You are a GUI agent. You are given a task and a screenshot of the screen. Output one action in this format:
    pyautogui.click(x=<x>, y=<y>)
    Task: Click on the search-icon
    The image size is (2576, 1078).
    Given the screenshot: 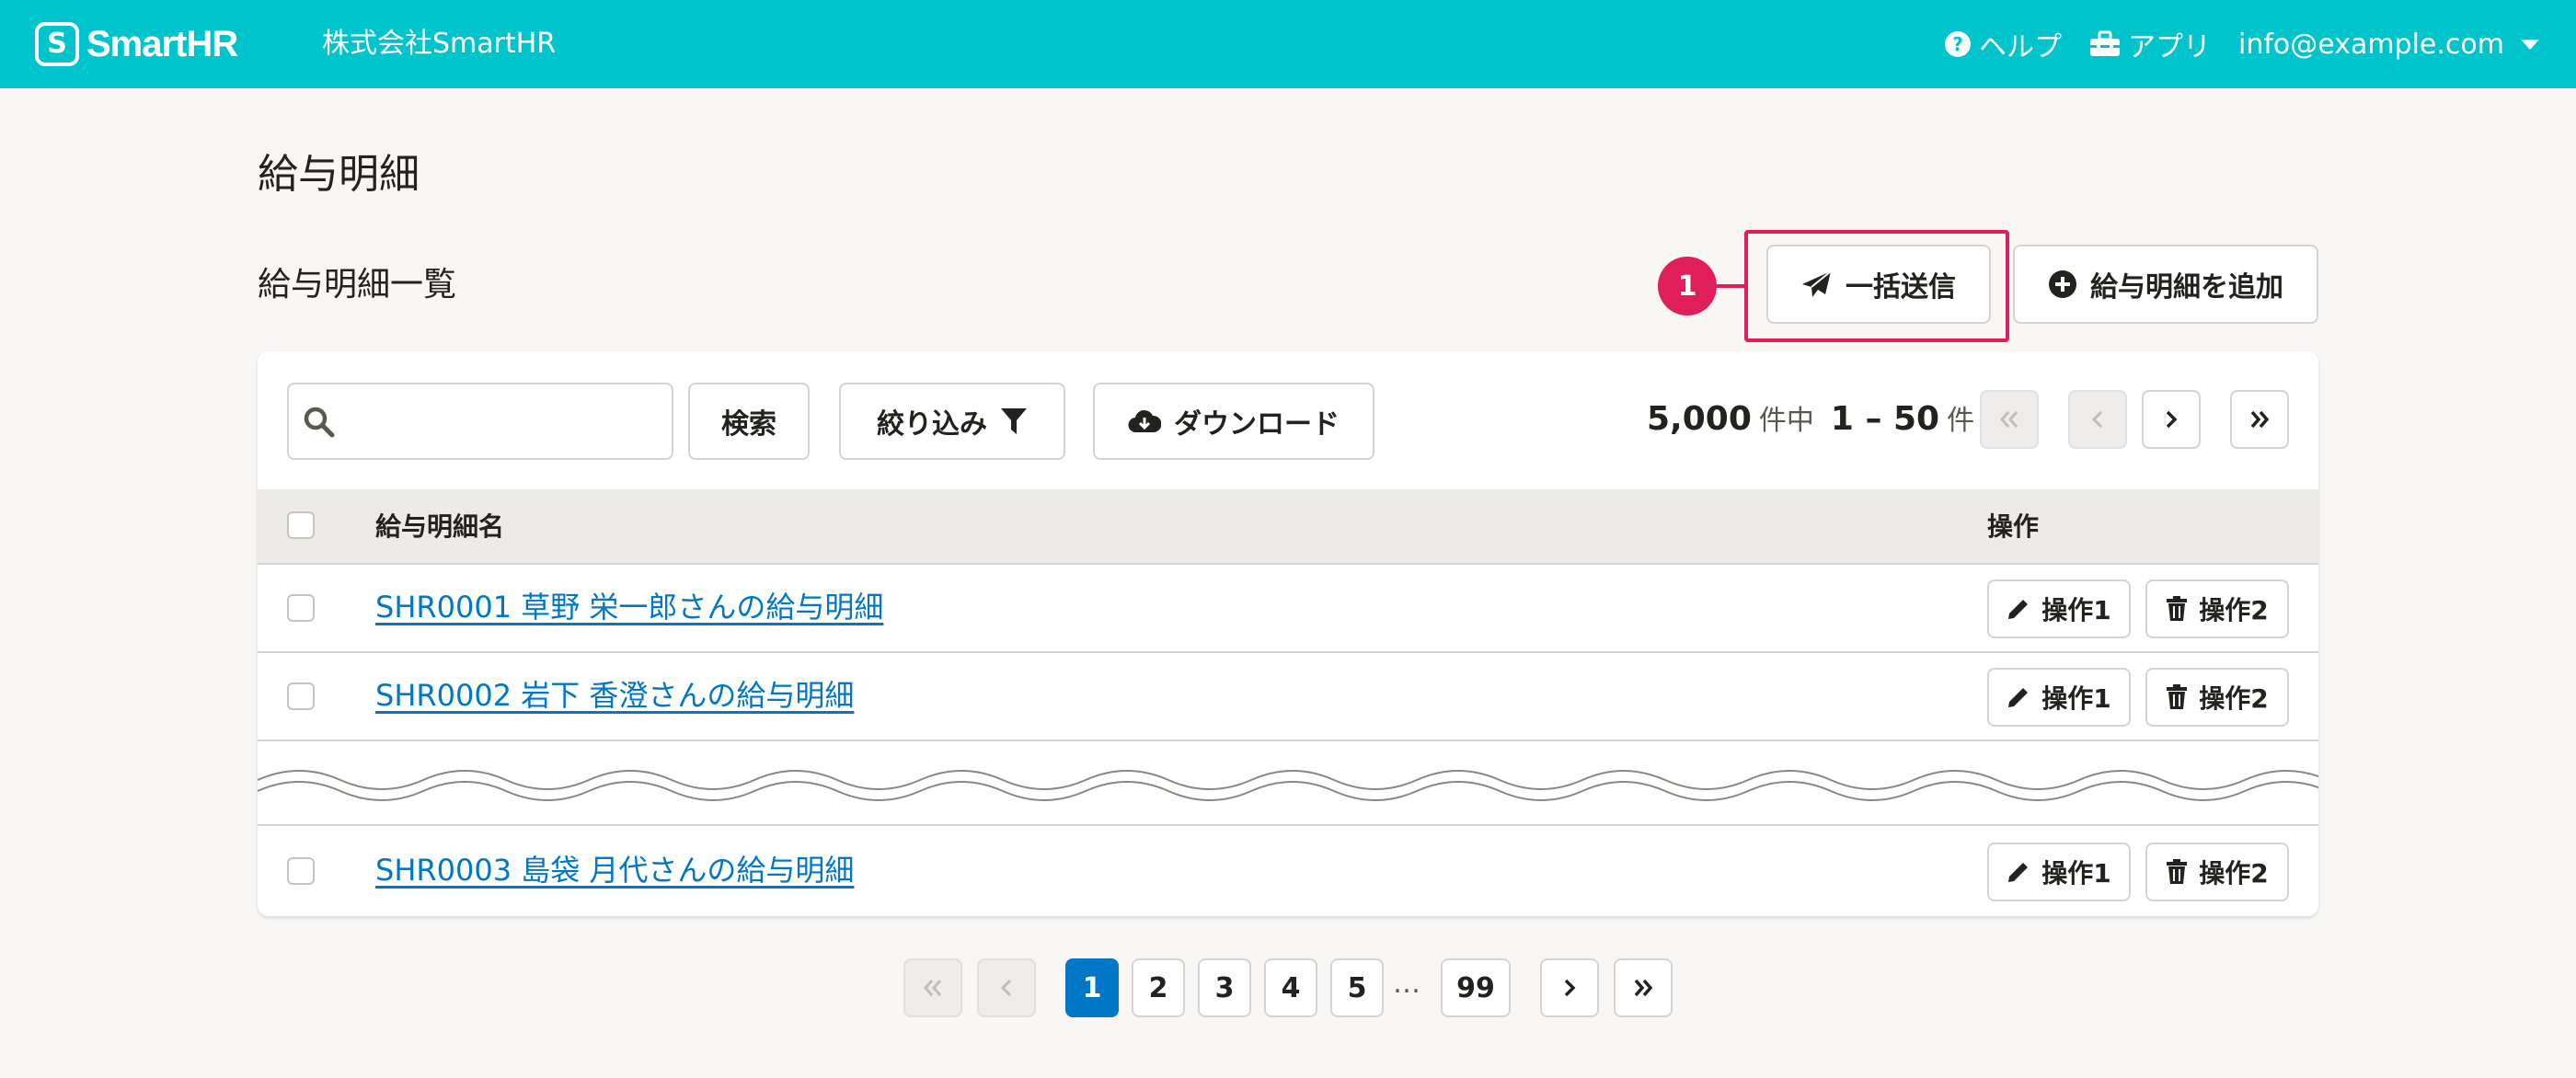 What is the action you would take?
    pyautogui.click(x=319, y=425)
    